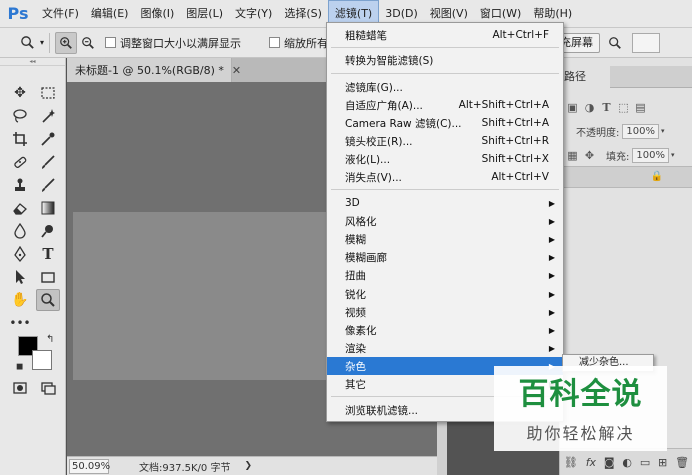  Describe the element at coordinates (50, 339) in the screenshot. I see `swap-colors-icon: ↰` at that location.